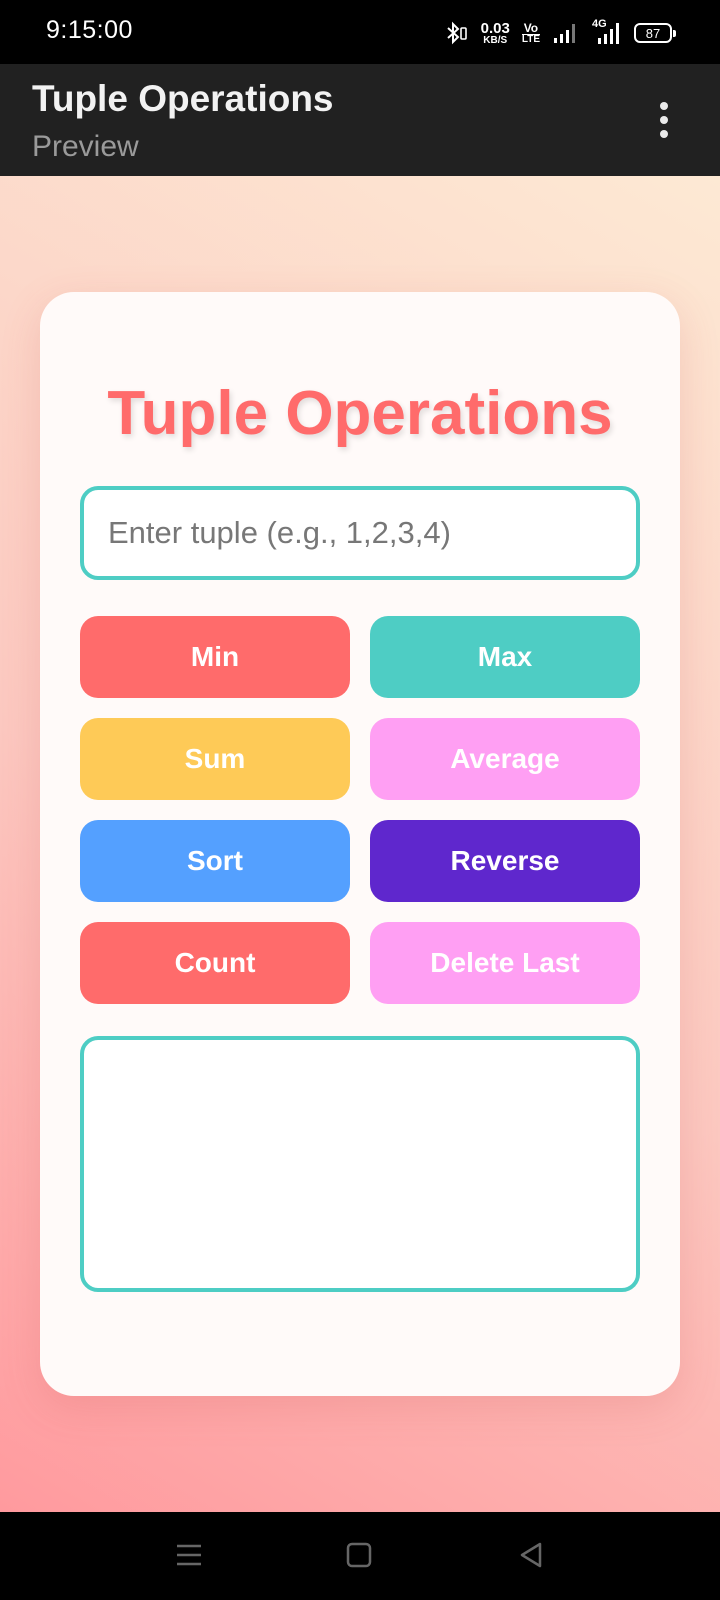 This screenshot has height=1600, width=720. Describe the element at coordinates (530, 39) in the screenshot. I see `volte-bottom: LTE` at that location.